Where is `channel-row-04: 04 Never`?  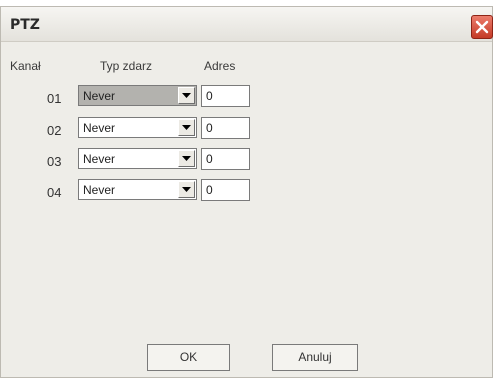 channel-row-04: 04 Never is located at coordinates (151, 191).